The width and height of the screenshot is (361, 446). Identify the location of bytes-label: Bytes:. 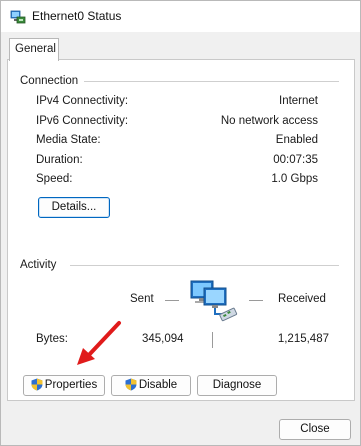
(52, 339).